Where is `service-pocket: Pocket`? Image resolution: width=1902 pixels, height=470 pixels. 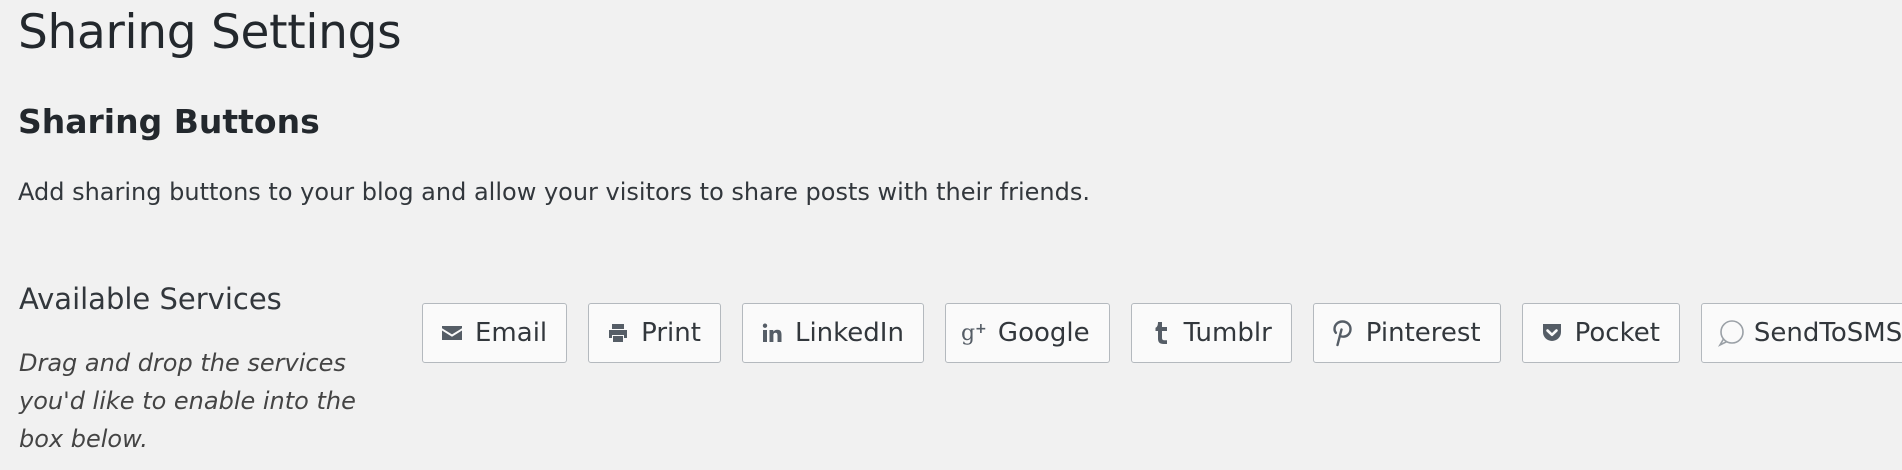 service-pocket: Pocket is located at coordinates (1600, 333).